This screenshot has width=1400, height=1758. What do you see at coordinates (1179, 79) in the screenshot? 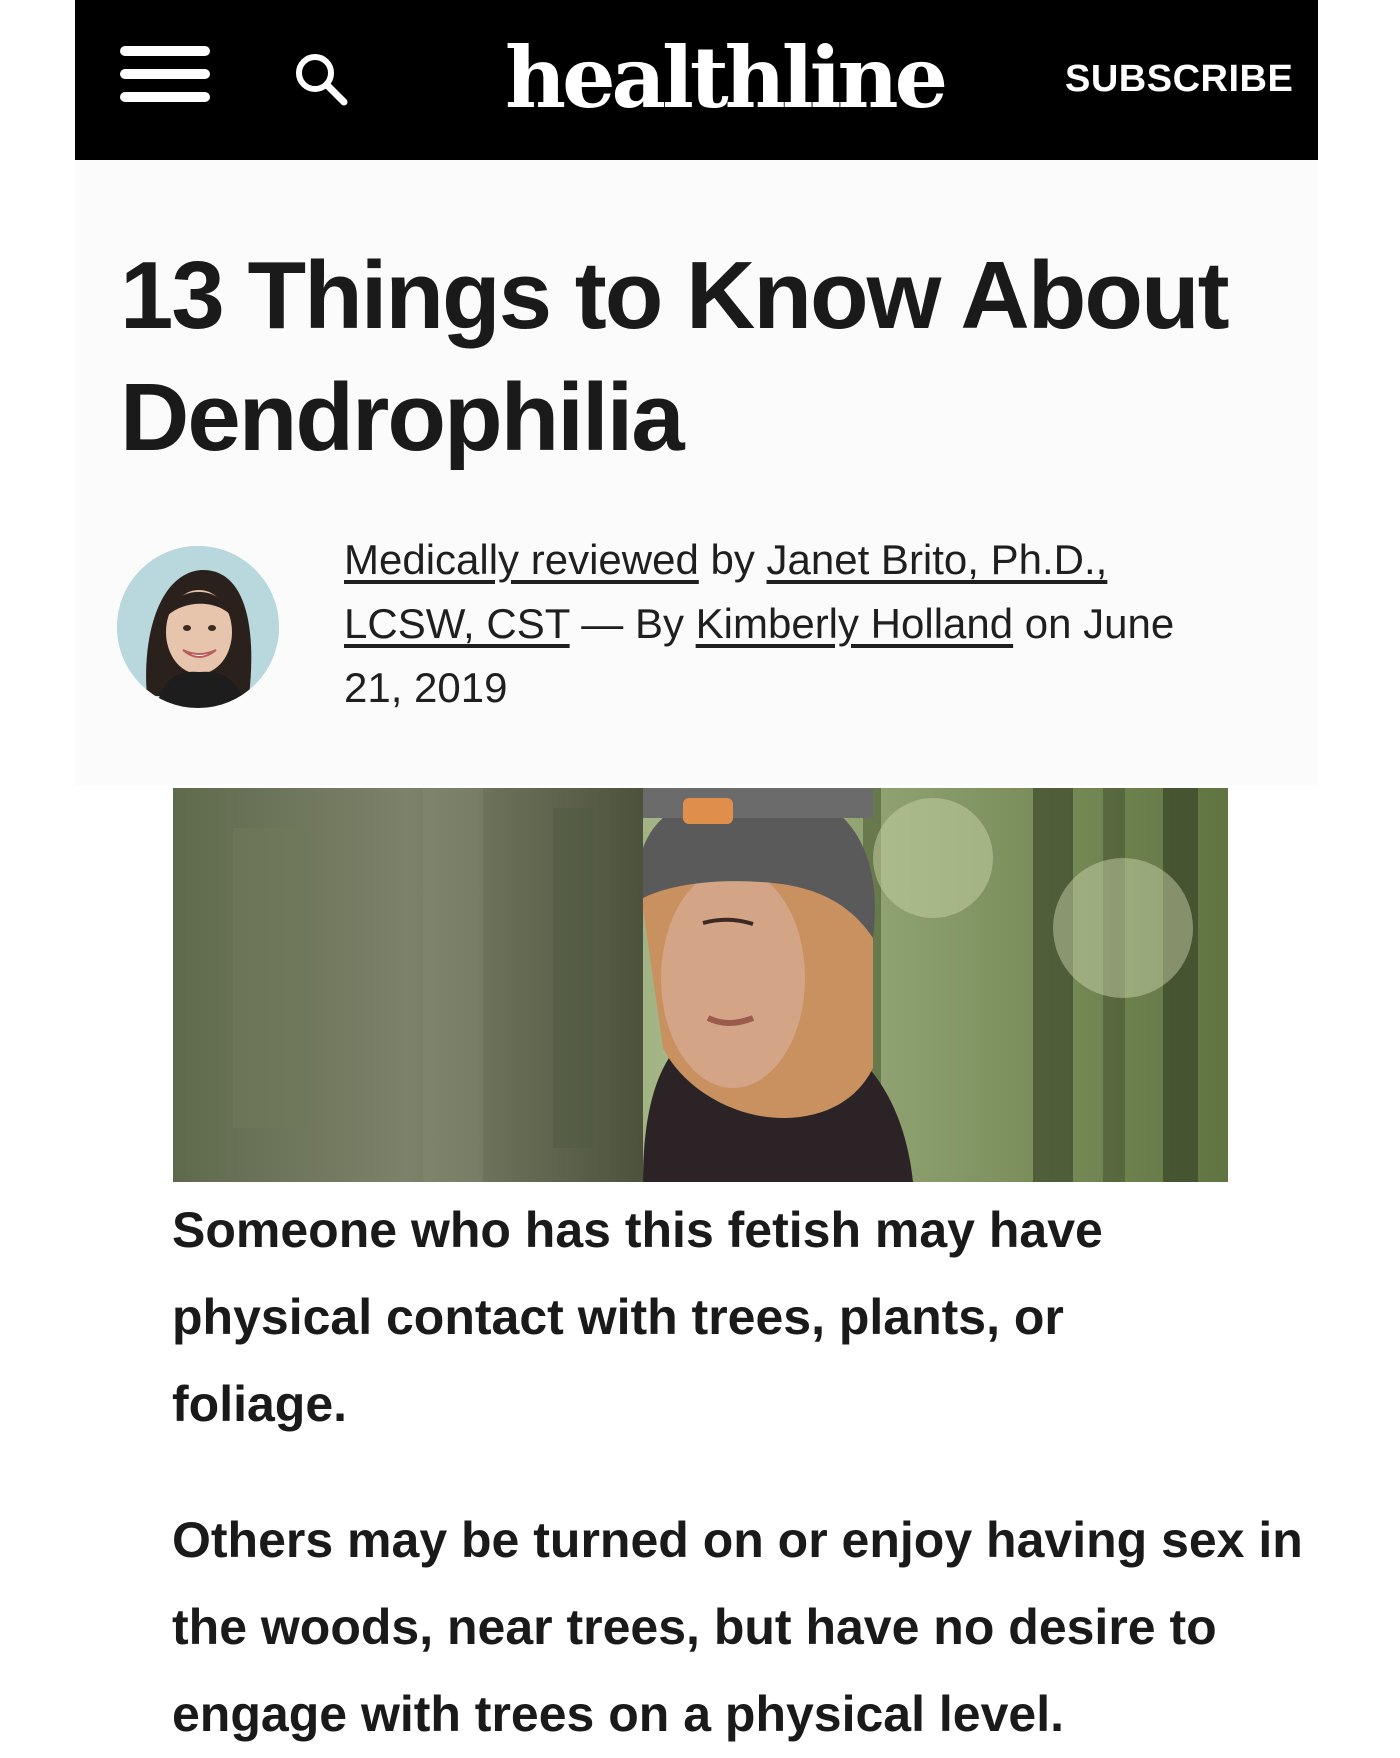
I see `subscribe-button: SUBSCRIBE` at bounding box center [1179, 79].